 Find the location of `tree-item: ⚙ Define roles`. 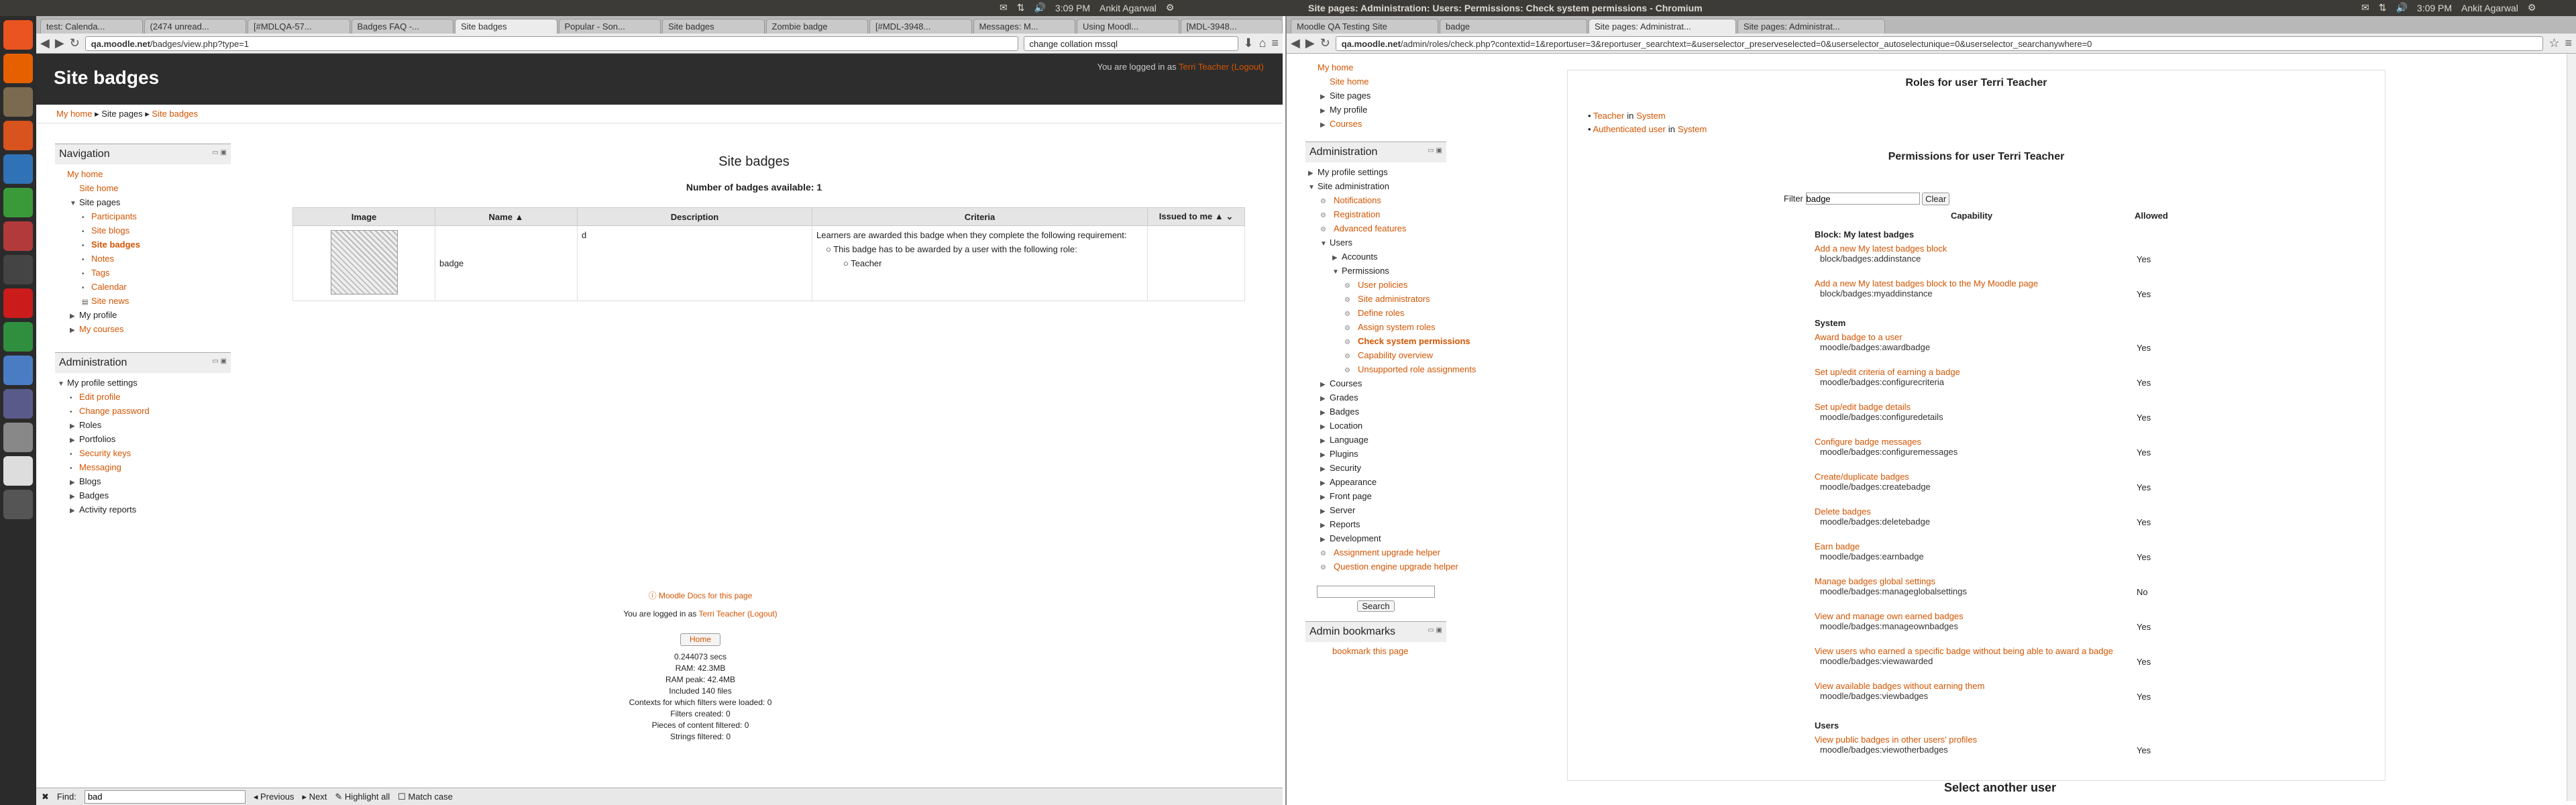

tree-item: ⚙ Define roles is located at coordinates (1375, 313).